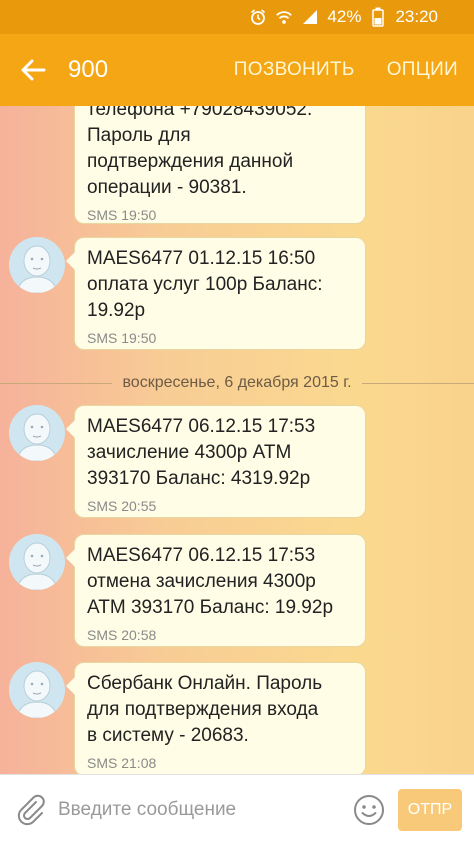 This screenshot has height=843, width=474. I want to click on message-input, so click(200, 810).